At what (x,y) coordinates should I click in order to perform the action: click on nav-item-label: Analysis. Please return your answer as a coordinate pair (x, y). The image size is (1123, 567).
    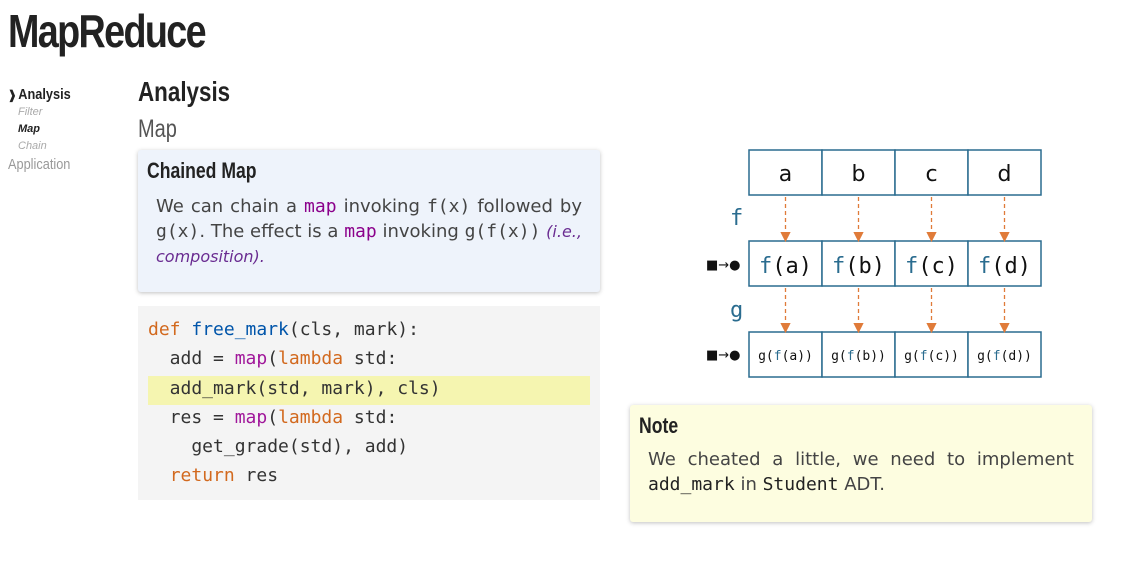
    Looking at the image, I should click on (44, 94).